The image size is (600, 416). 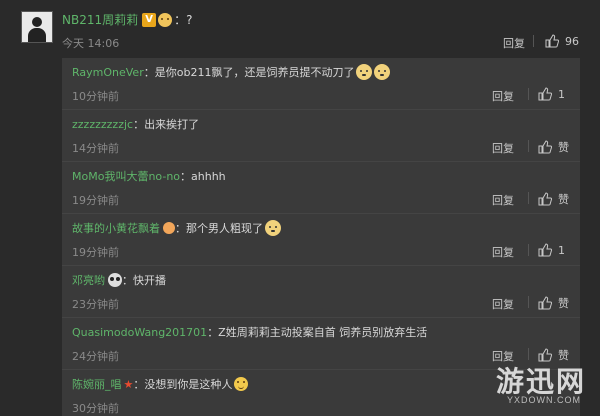 What do you see at coordinates (321, 292) in the screenshot?
I see `list-item: 邓亮哟 ：快开播 23分钟前 回复 赞` at bounding box center [321, 292].